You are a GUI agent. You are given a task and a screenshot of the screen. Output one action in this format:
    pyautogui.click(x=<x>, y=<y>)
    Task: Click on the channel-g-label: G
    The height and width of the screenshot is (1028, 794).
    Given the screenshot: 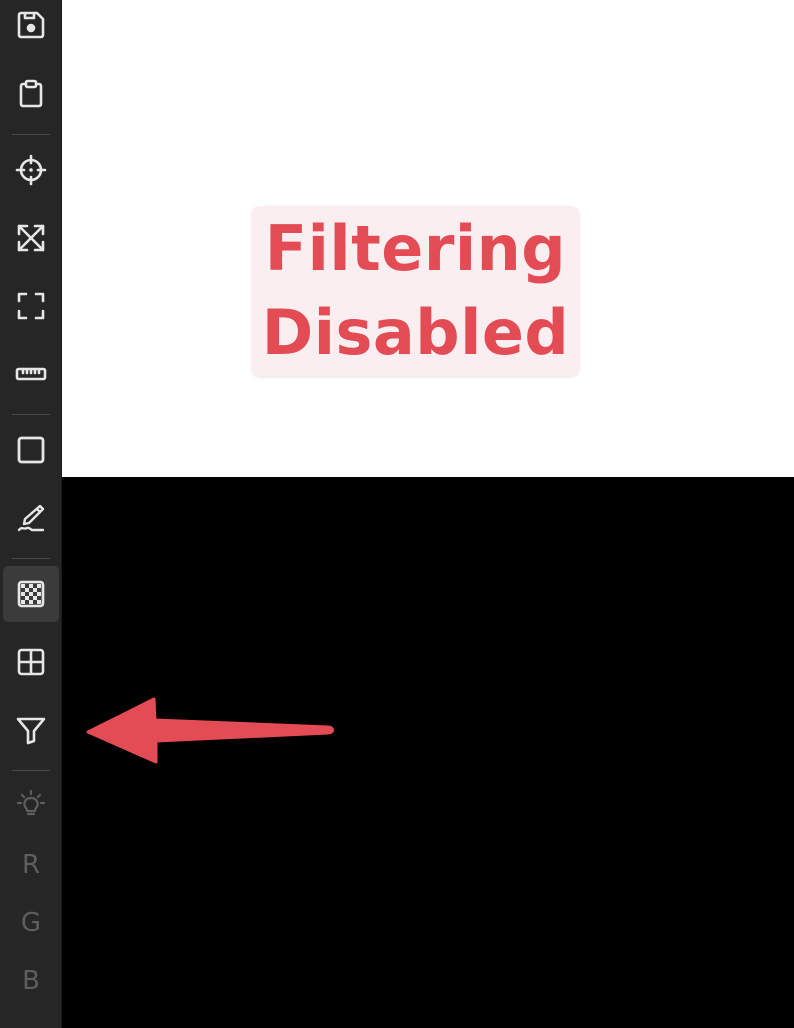 What is the action you would take?
    pyautogui.click(x=31, y=923)
    